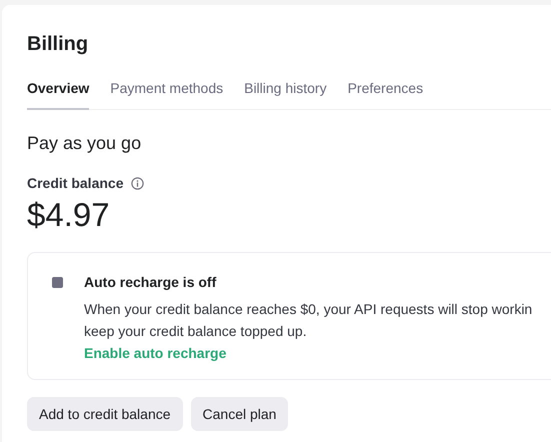 The width and height of the screenshot is (551, 442). Describe the element at coordinates (151, 282) in the screenshot. I see `auto-recharge-title: Auto recharge is off` at that location.